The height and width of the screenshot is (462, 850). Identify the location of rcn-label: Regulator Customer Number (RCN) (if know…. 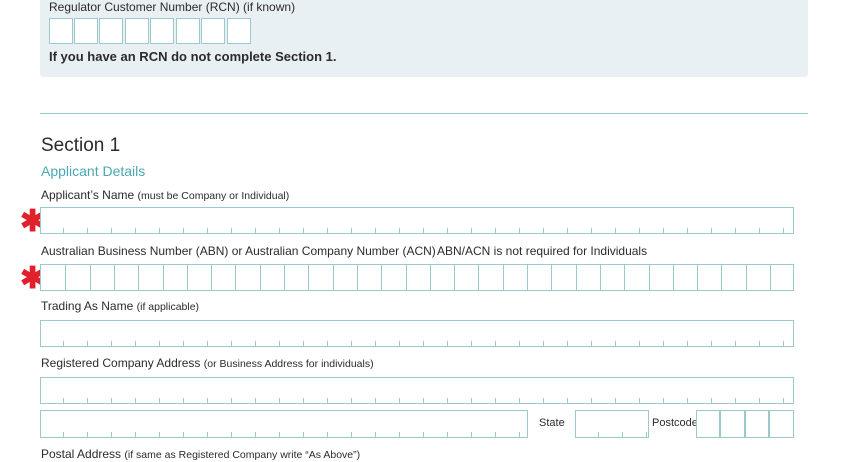
(172, 7).